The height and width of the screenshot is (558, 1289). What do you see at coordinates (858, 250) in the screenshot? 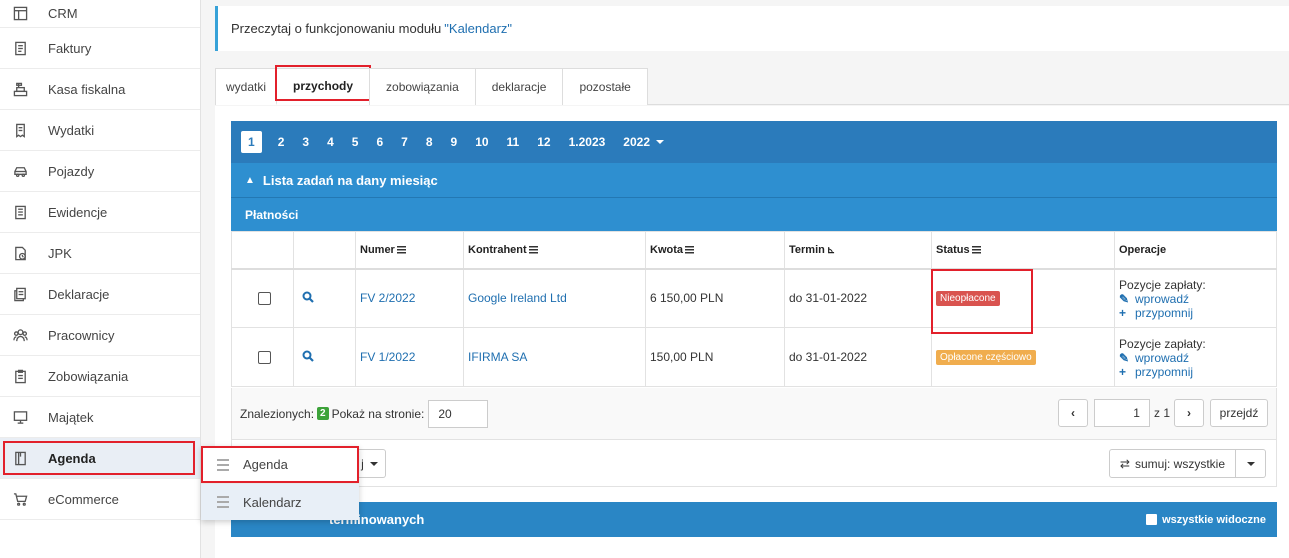
I see `col-termin: Termin ⊾` at bounding box center [858, 250].